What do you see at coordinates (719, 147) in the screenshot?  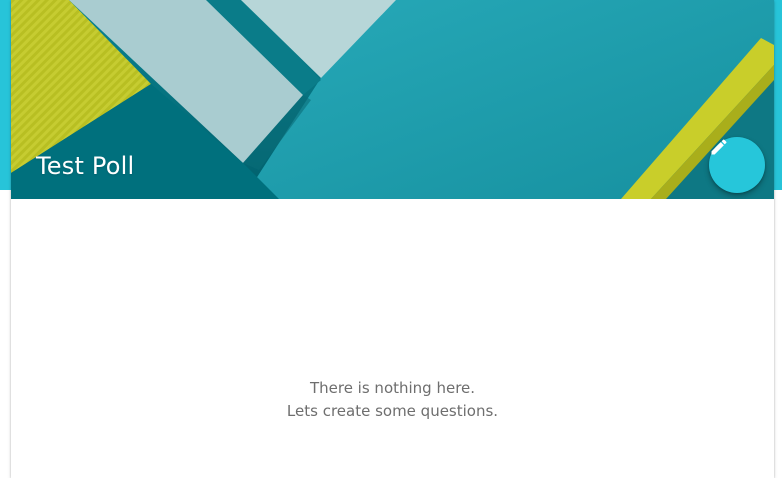 I see `pencil-icon` at bounding box center [719, 147].